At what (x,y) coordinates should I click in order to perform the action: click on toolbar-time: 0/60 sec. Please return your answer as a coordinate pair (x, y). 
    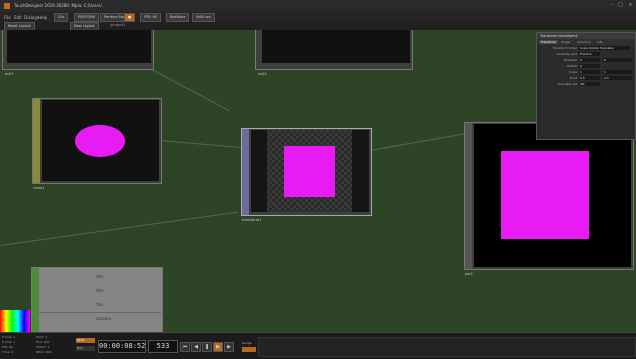
    Looking at the image, I should click on (203, 17).